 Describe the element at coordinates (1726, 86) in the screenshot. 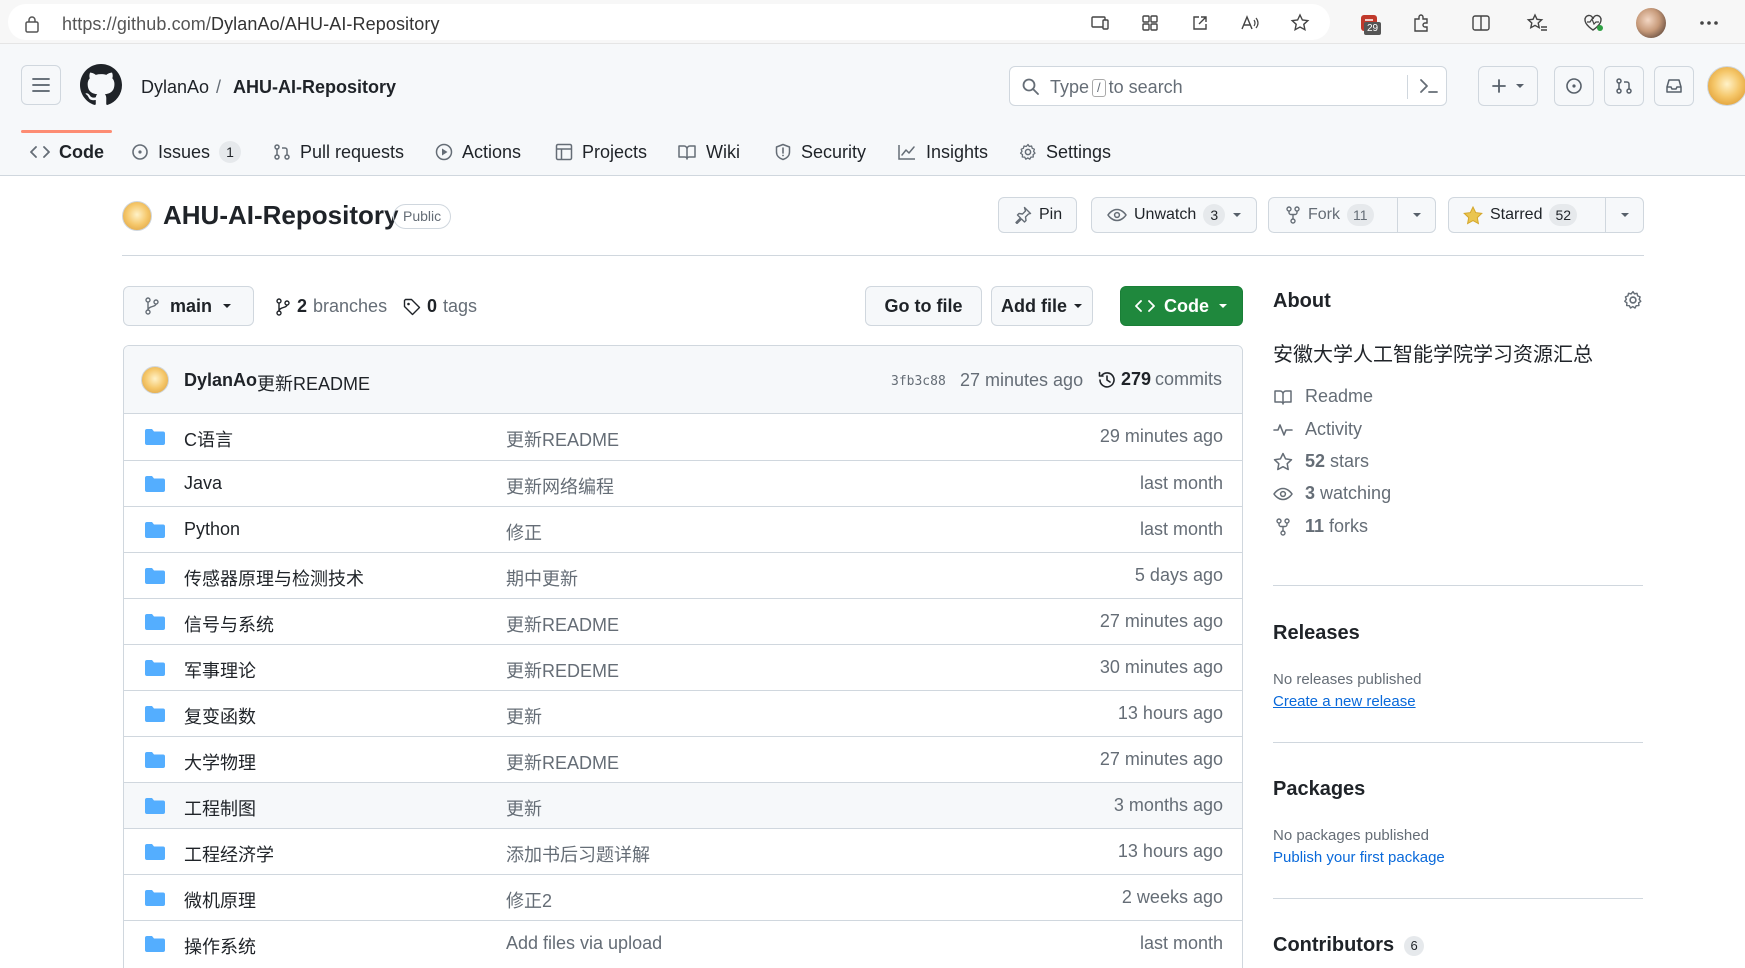

I see `user-avatar` at that location.